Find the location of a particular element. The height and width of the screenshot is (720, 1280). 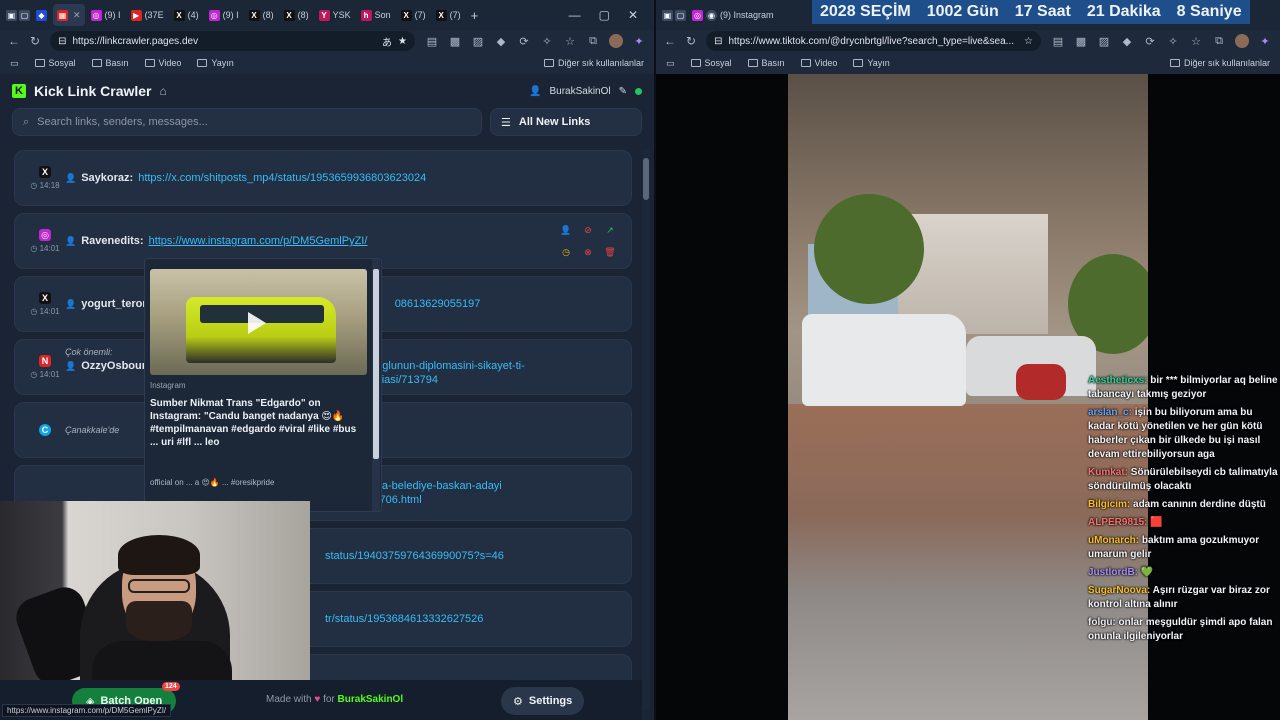

chat-username: Kumkat: is located at coordinates (1109, 472).